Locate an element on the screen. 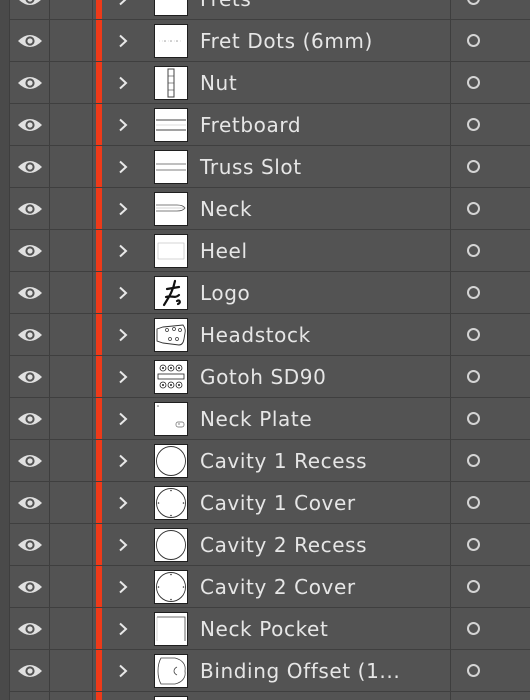 The image size is (530, 700). layer-row-cavity-2-cover: Cavity 2 Cover is located at coordinates (265, 587).